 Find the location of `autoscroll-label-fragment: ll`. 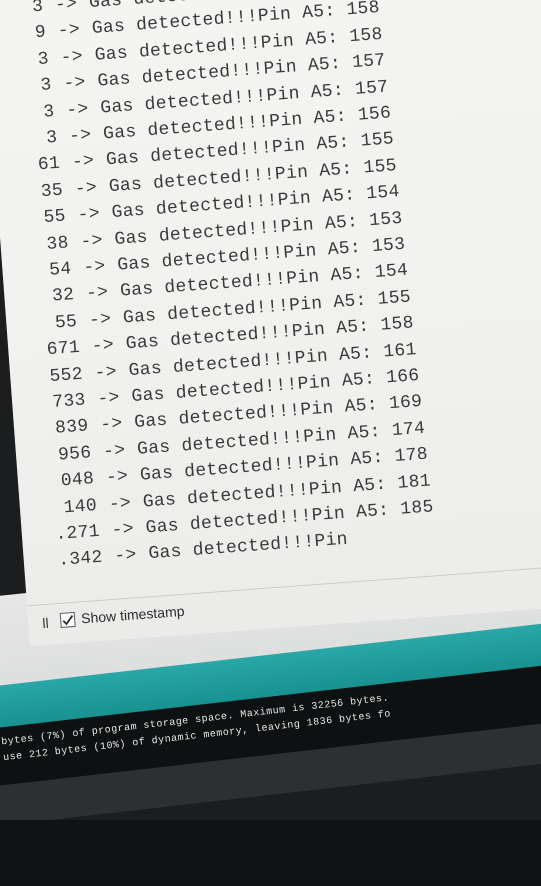

autoscroll-label-fragment: ll is located at coordinates (45, 623).